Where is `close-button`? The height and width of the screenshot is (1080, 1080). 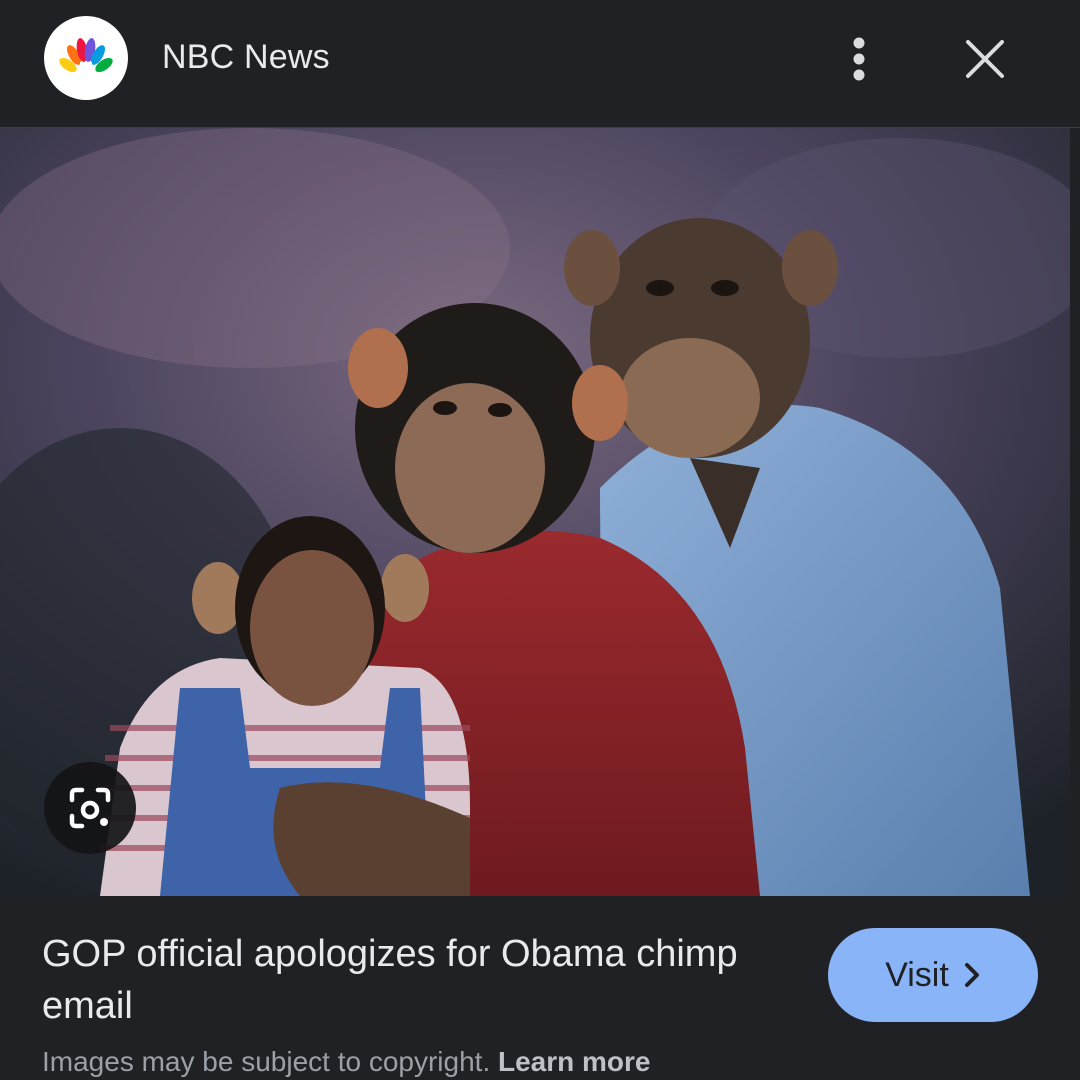
close-button is located at coordinates (985, 59).